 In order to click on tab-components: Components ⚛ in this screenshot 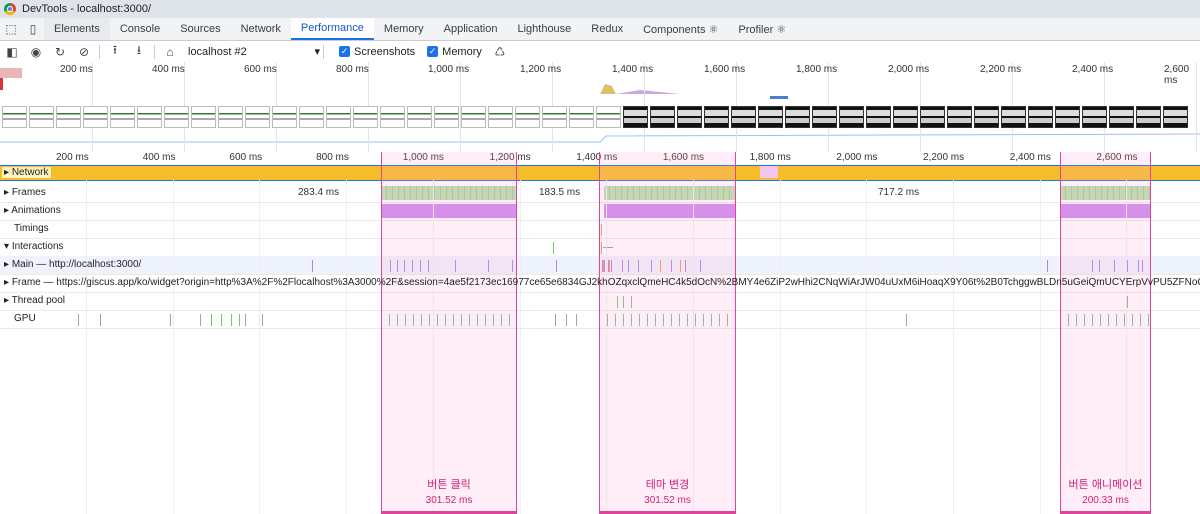, I will do `click(680, 29)`.